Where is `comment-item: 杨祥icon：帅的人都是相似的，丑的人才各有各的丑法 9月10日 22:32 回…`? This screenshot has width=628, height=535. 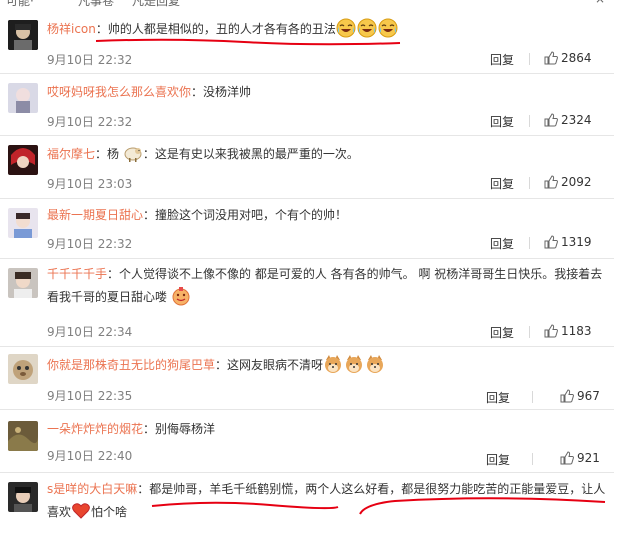 comment-item: 杨祥icon：帅的人都是相似的，丑的人才各有各的丑法 9月10日 22:32 回… is located at coordinates (307, 37).